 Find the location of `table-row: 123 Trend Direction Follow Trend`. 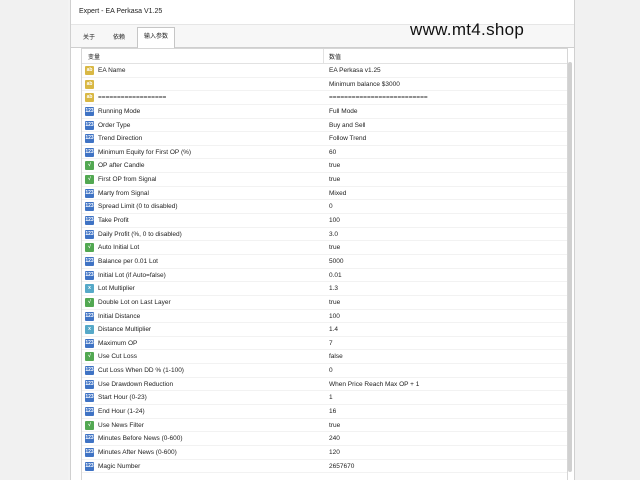

table-row: 123 Trend Direction Follow Trend is located at coordinates (324, 139).